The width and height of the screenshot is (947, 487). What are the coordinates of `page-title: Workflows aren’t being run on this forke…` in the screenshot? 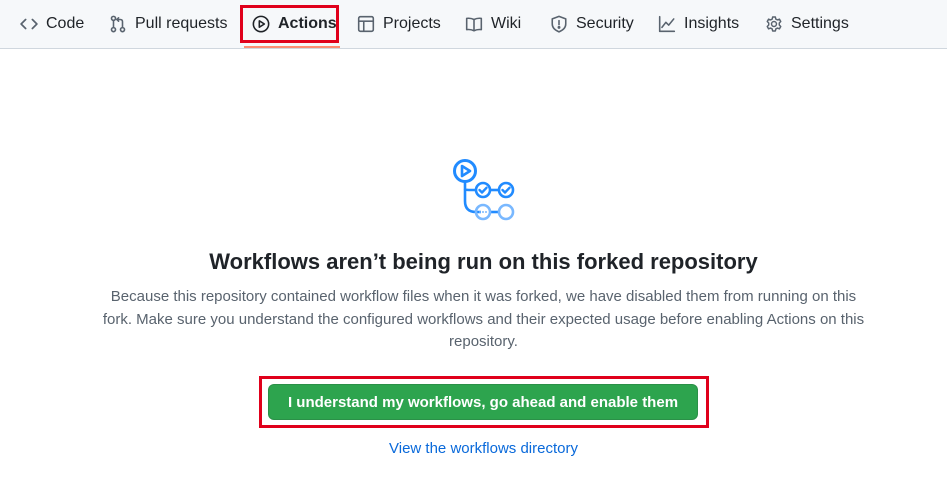 It's located at (483, 261).